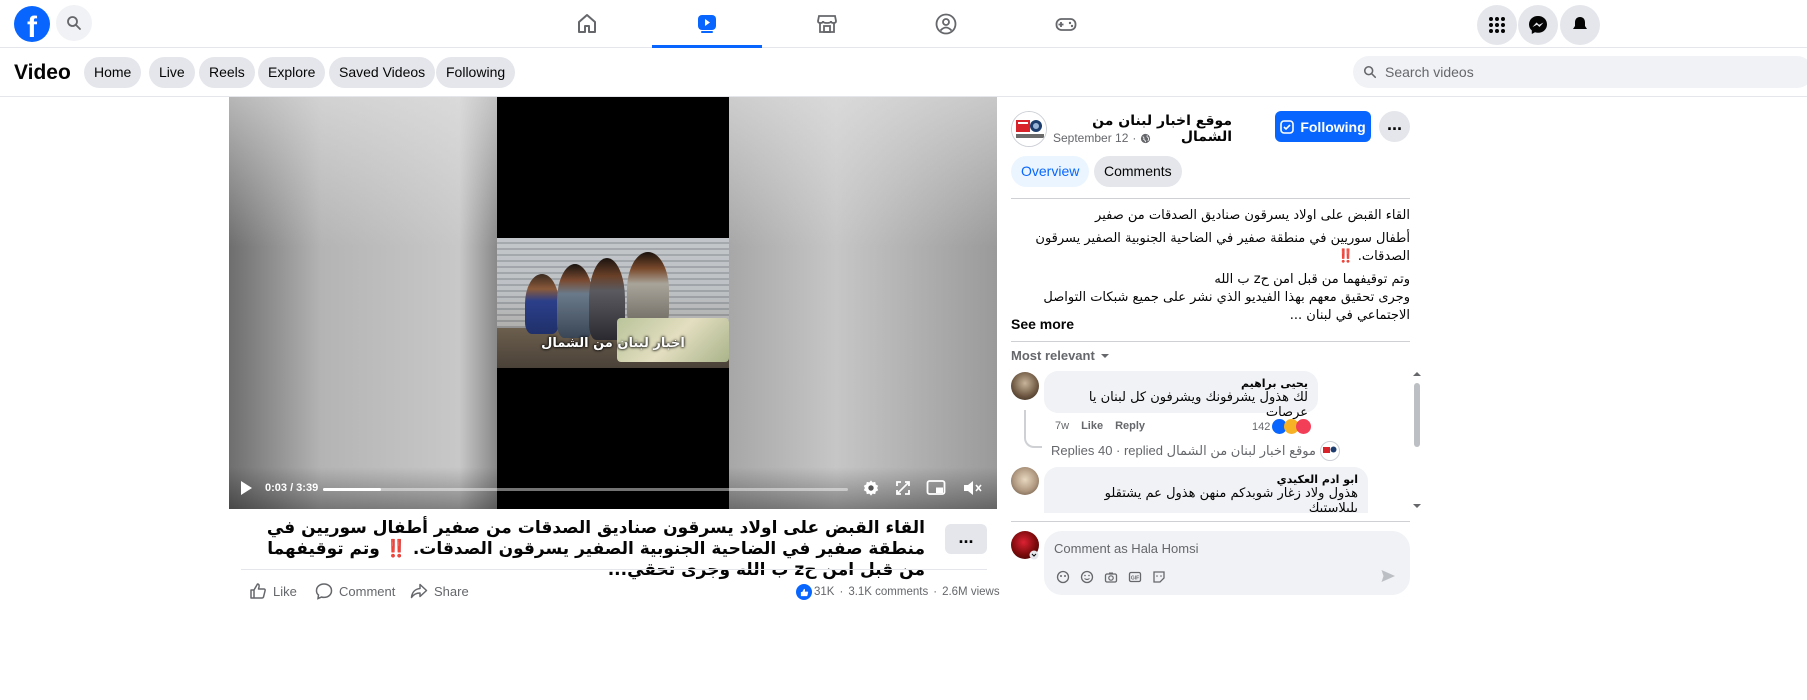 This screenshot has width=1807, height=700. Describe the element at coordinates (1224, 548) in the screenshot. I see `comment-input` at that location.